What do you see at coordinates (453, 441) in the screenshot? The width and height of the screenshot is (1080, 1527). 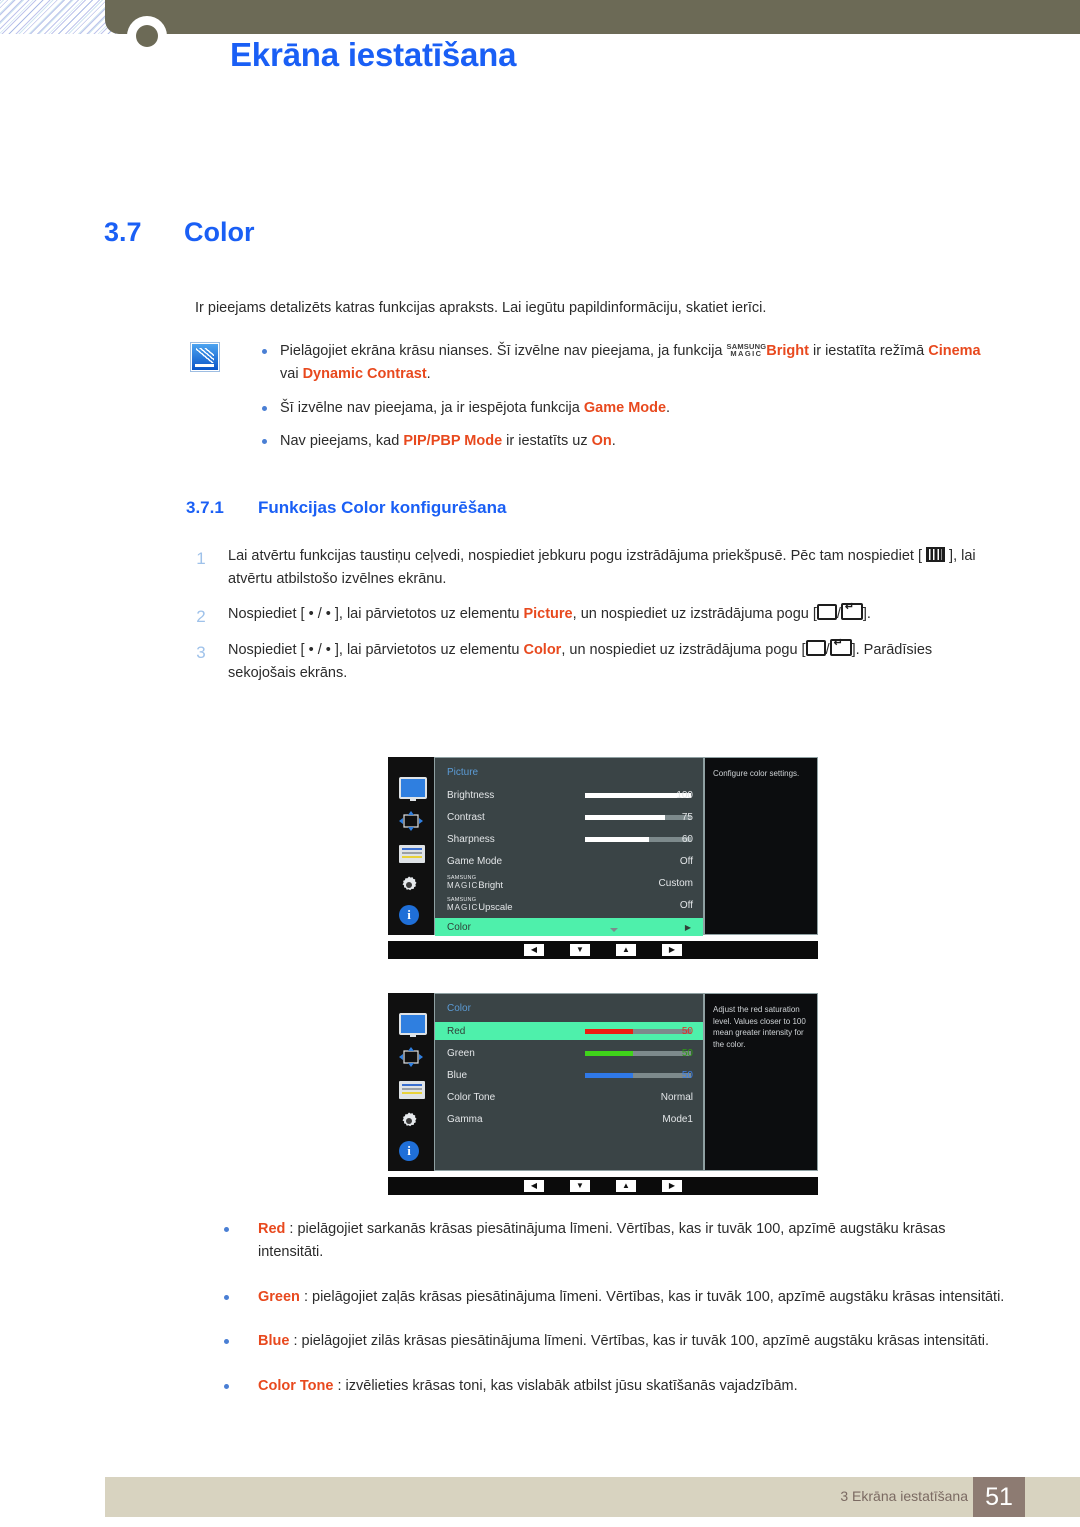 I see `note-2-hl1: PIP/PBP Mode` at bounding box center [453, 441].